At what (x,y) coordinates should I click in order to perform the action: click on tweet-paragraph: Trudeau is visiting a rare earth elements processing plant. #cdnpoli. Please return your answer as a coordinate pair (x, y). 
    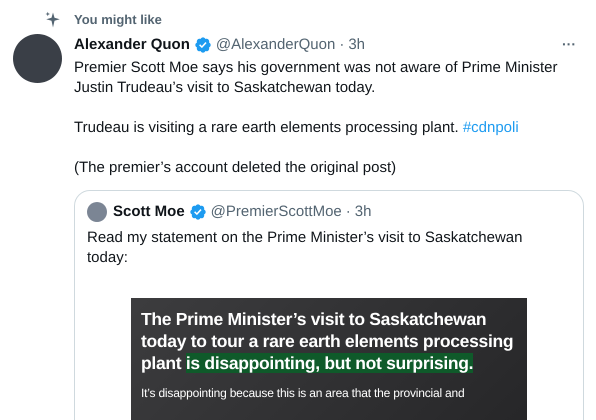
    Looking at the image, I should click on (297, 128).